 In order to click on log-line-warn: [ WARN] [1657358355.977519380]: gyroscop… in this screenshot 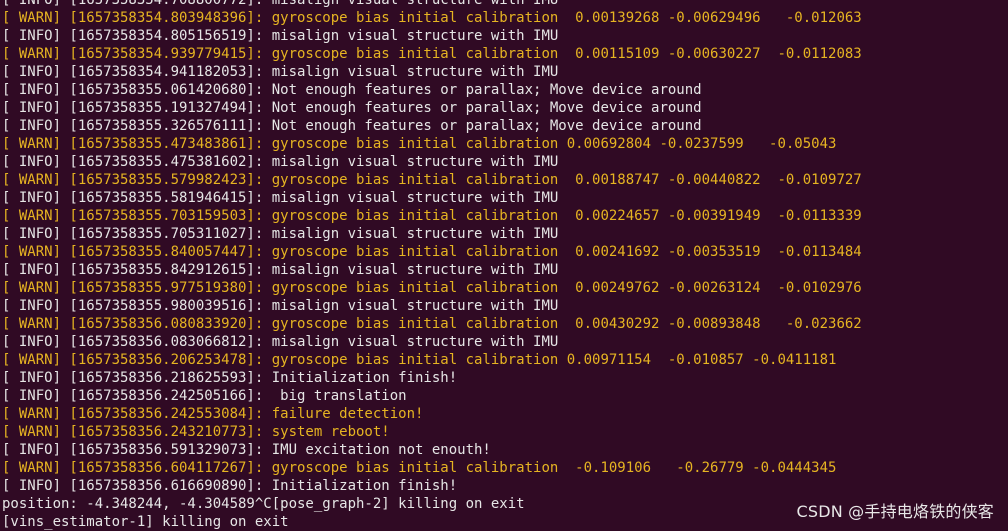, I will do `click(432, 288)`.